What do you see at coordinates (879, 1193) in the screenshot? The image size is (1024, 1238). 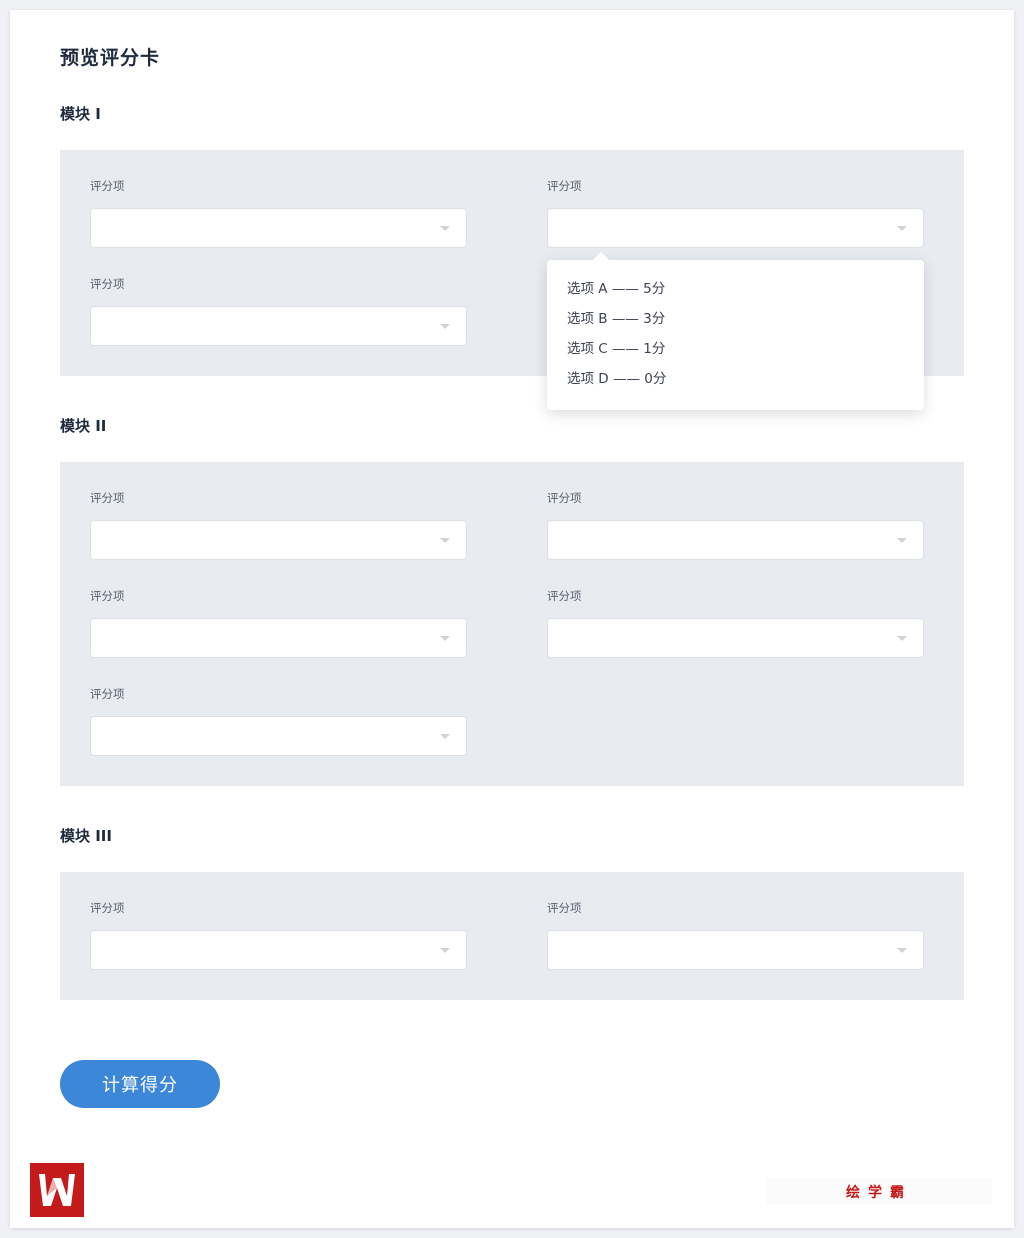 I see `watermark-text: 绘学霸` at bounding box center [879, 1193].